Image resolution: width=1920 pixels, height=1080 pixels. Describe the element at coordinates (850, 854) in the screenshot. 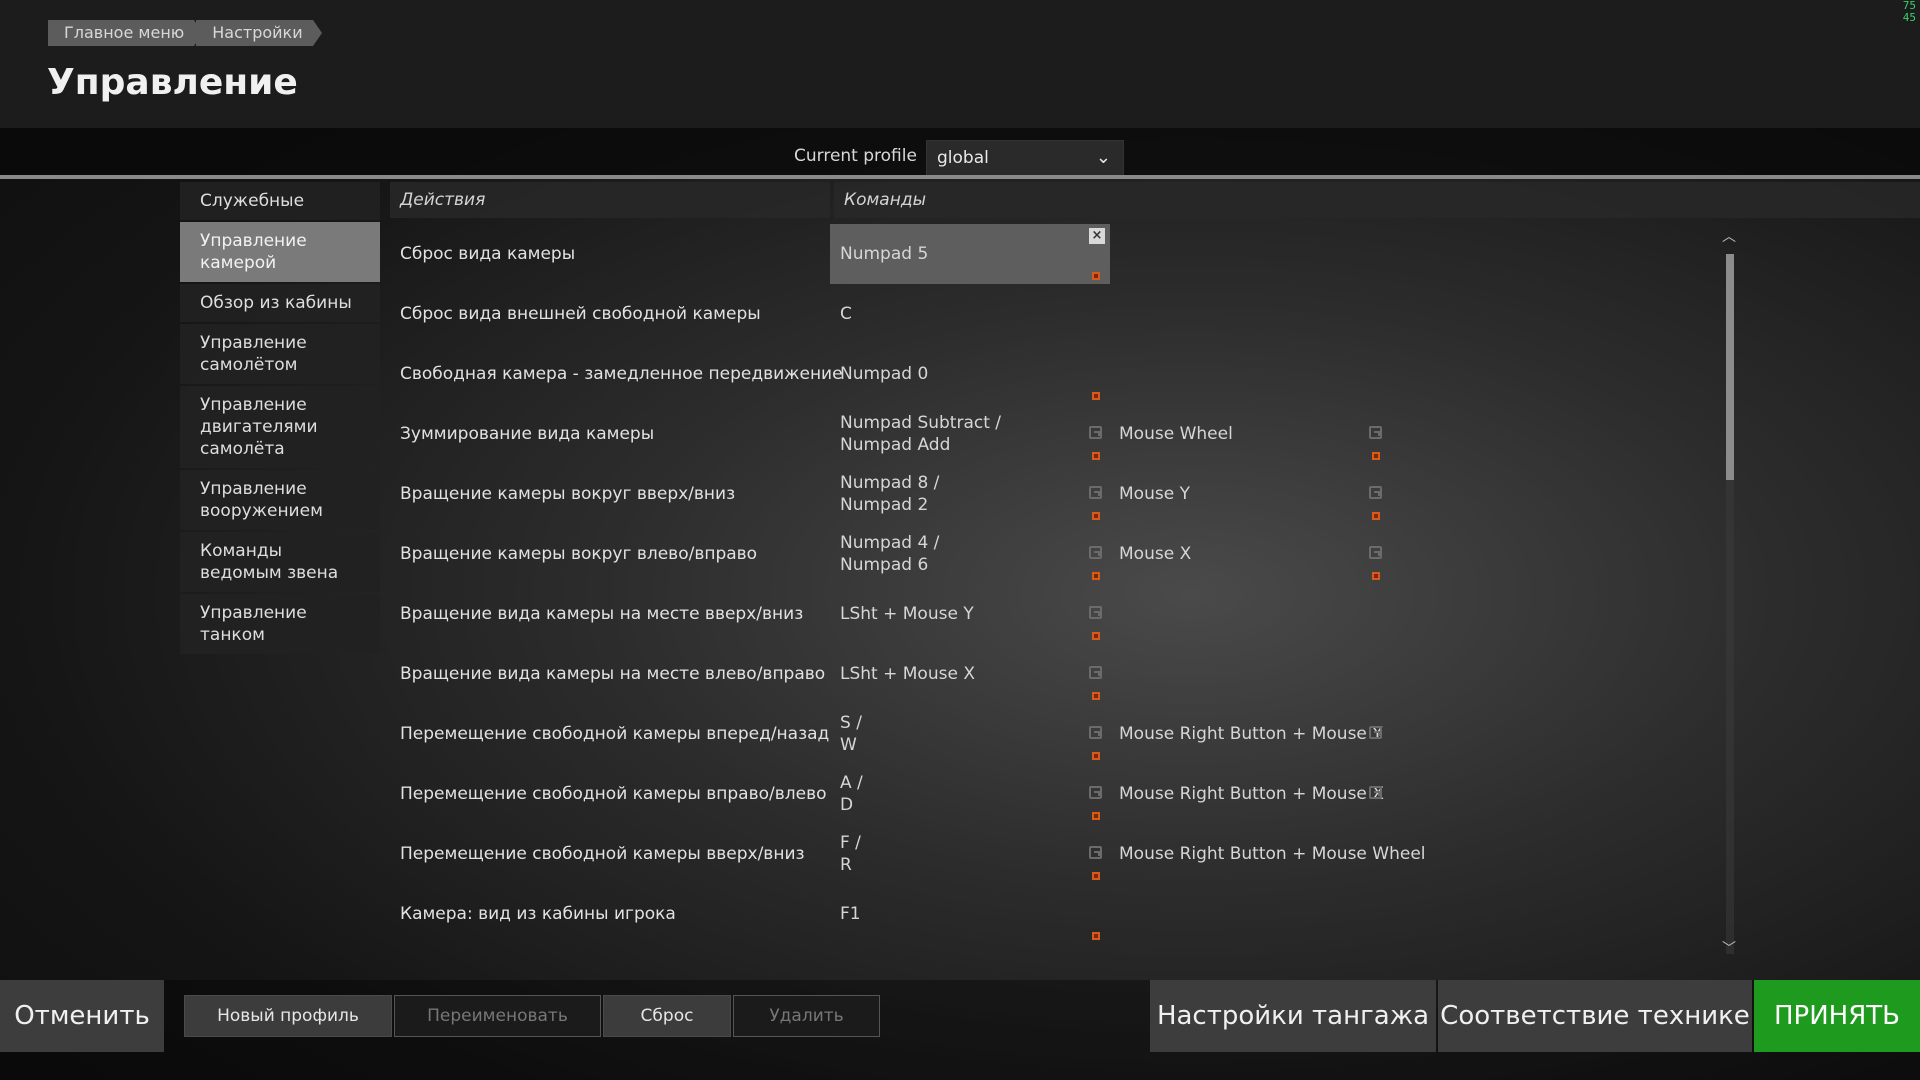

I see `primary-binding: F / R` at that location.